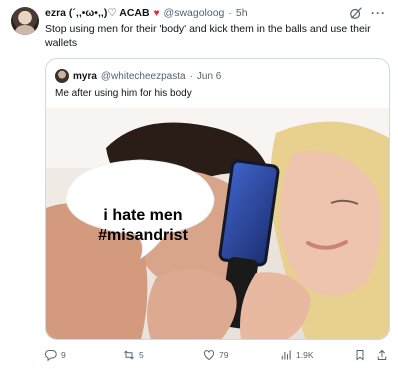 This screenshot has height=369, width=398. I want to click on views-bar-chart-icon, so click(286, 355).